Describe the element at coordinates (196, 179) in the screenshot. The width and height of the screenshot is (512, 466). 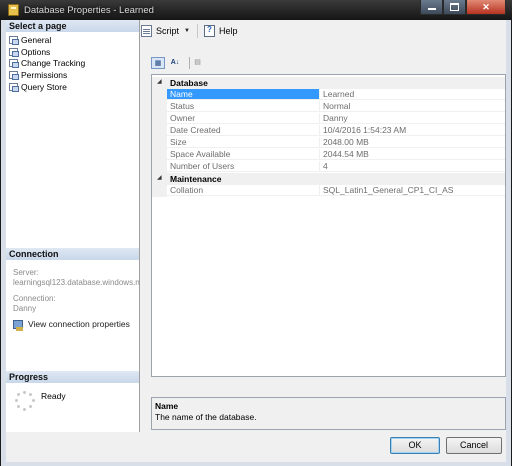
I see `category-name: Maintenance` at that location.